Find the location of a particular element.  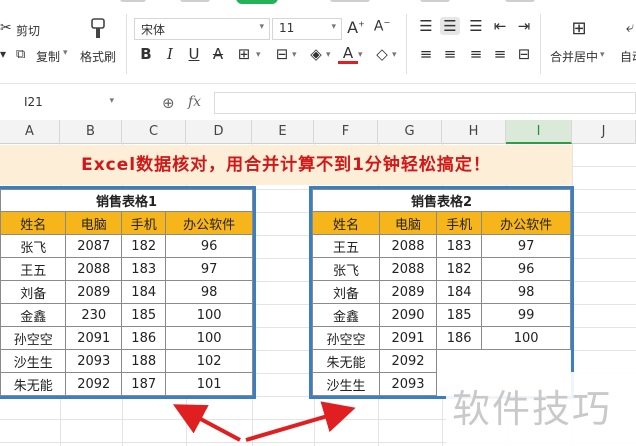

align-right-icon: ≡ is located at coordinates (476, 54).